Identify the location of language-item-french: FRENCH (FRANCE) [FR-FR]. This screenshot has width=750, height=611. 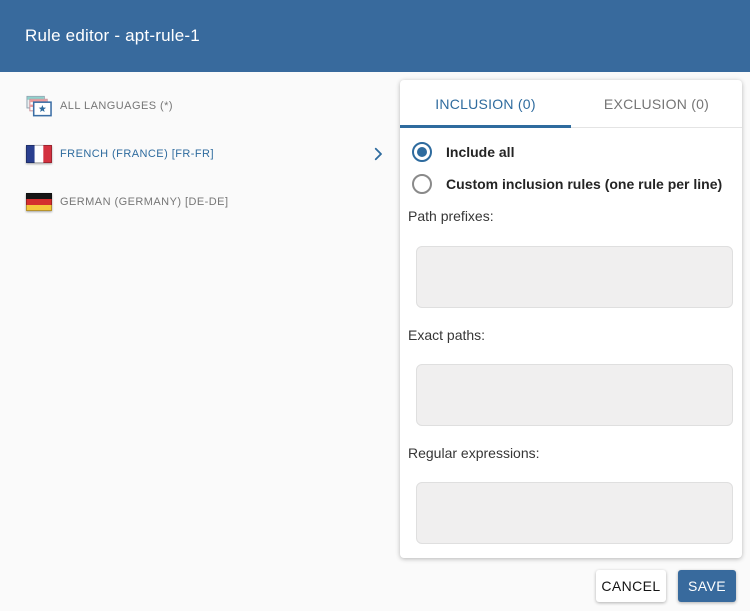
(200, 154).